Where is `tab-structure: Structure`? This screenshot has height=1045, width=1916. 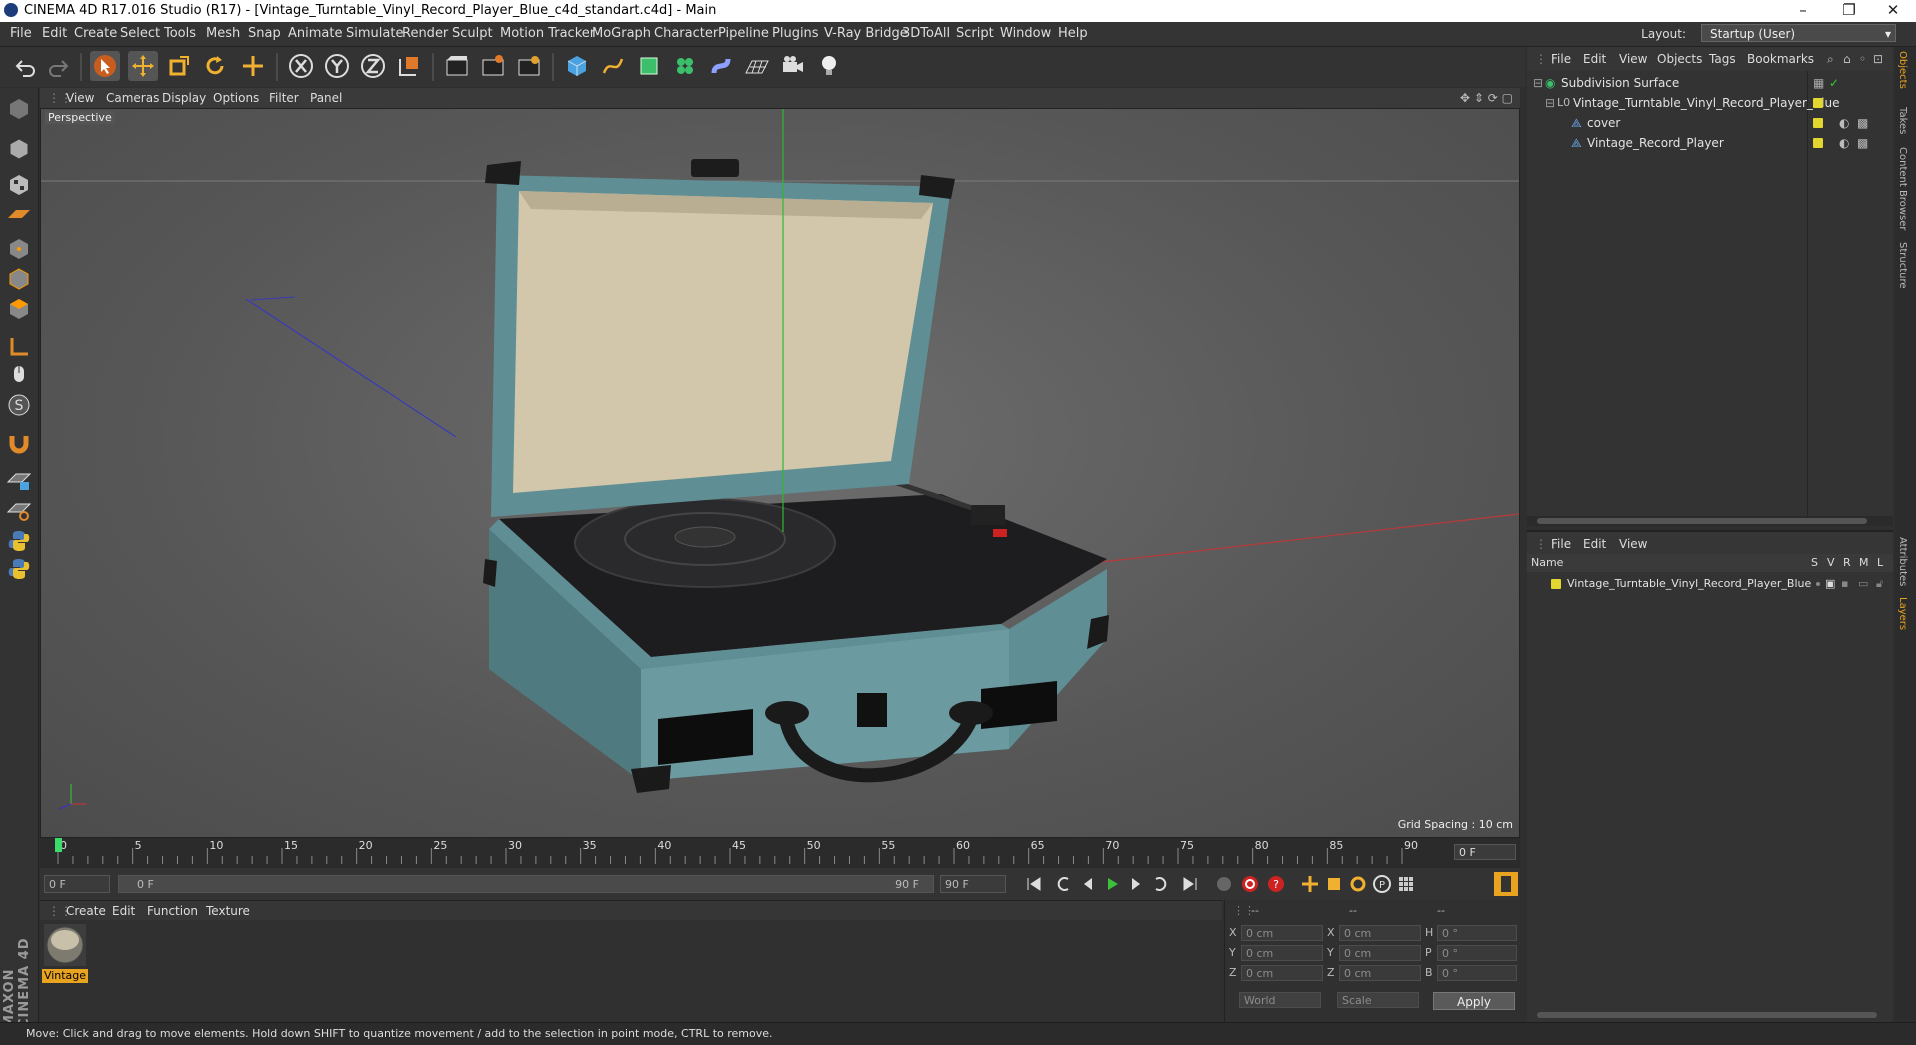
tab-structure: Structure is located at coordinates (1902, 265).